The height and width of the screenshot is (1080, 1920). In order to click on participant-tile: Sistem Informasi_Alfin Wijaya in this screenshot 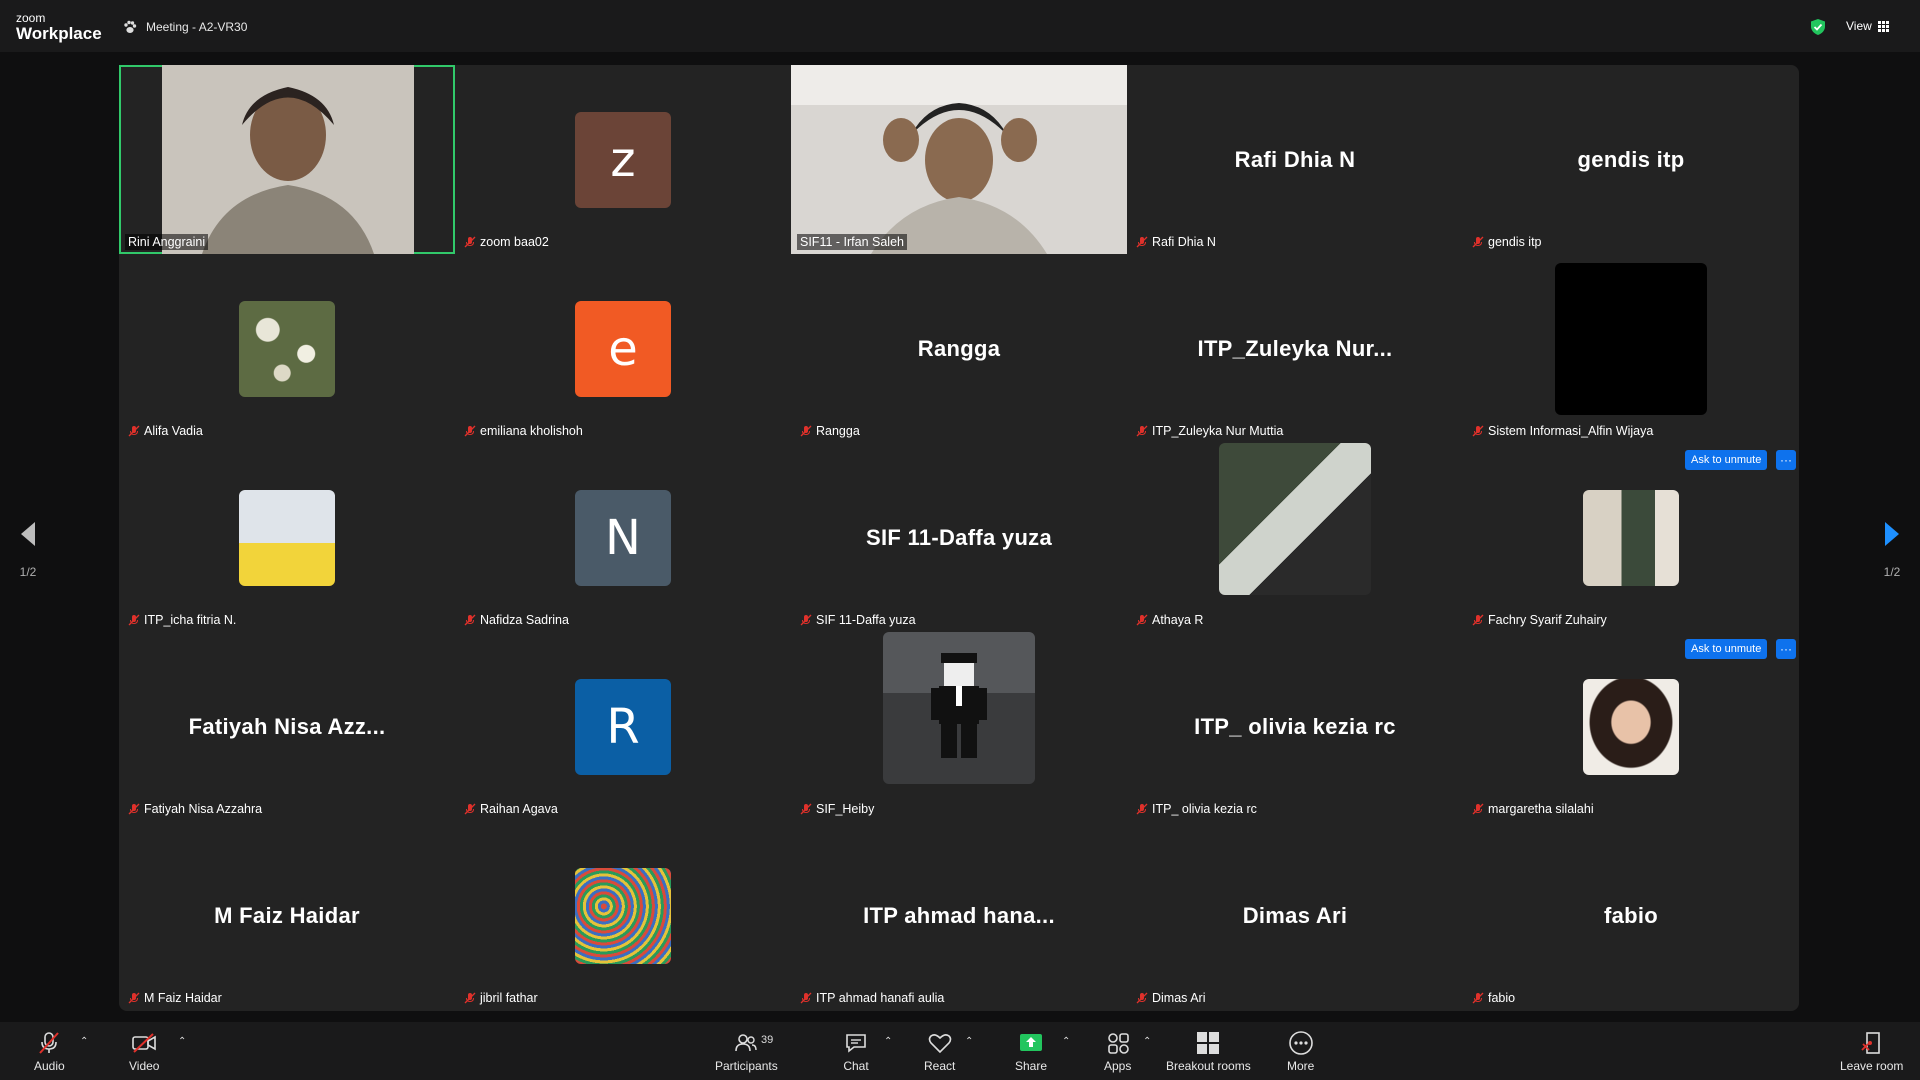, I will do `click(1631, 348)`.